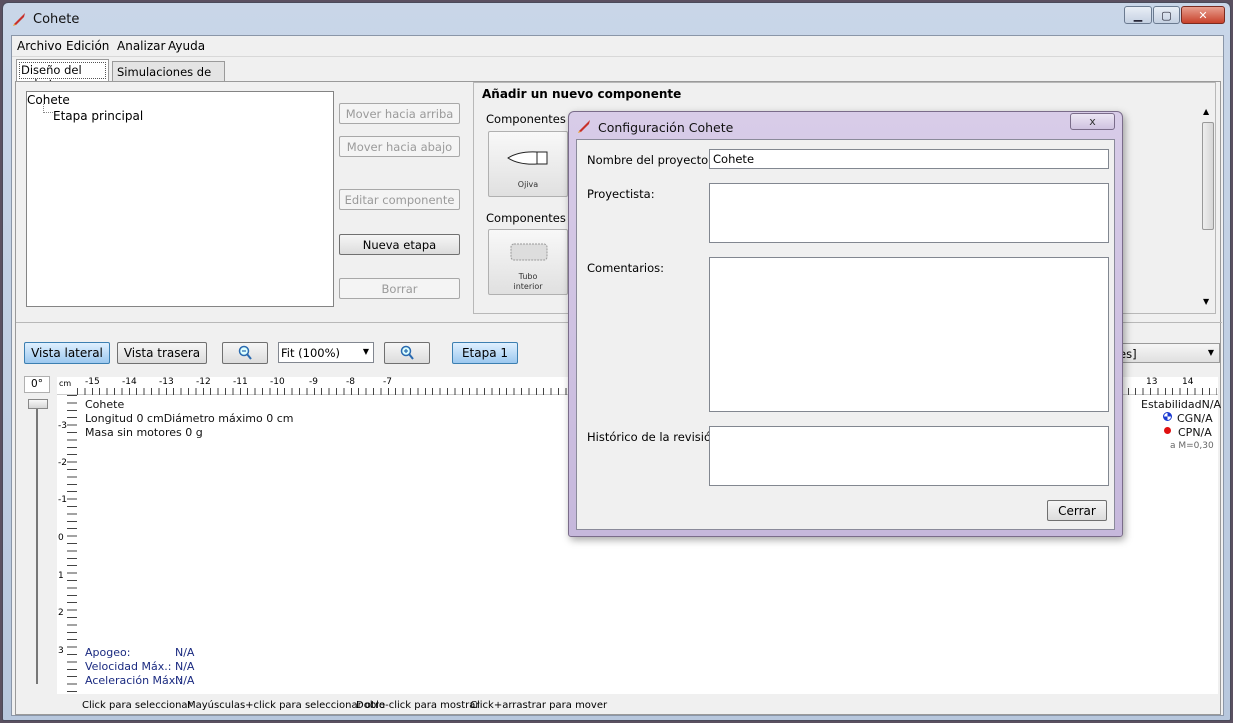 Image resolution: width=1233 pixels, height=723 pixels. Describe the element at coordinates (1092, 121) in the screenshot. I see `dialog-close-icon: x` at that location.